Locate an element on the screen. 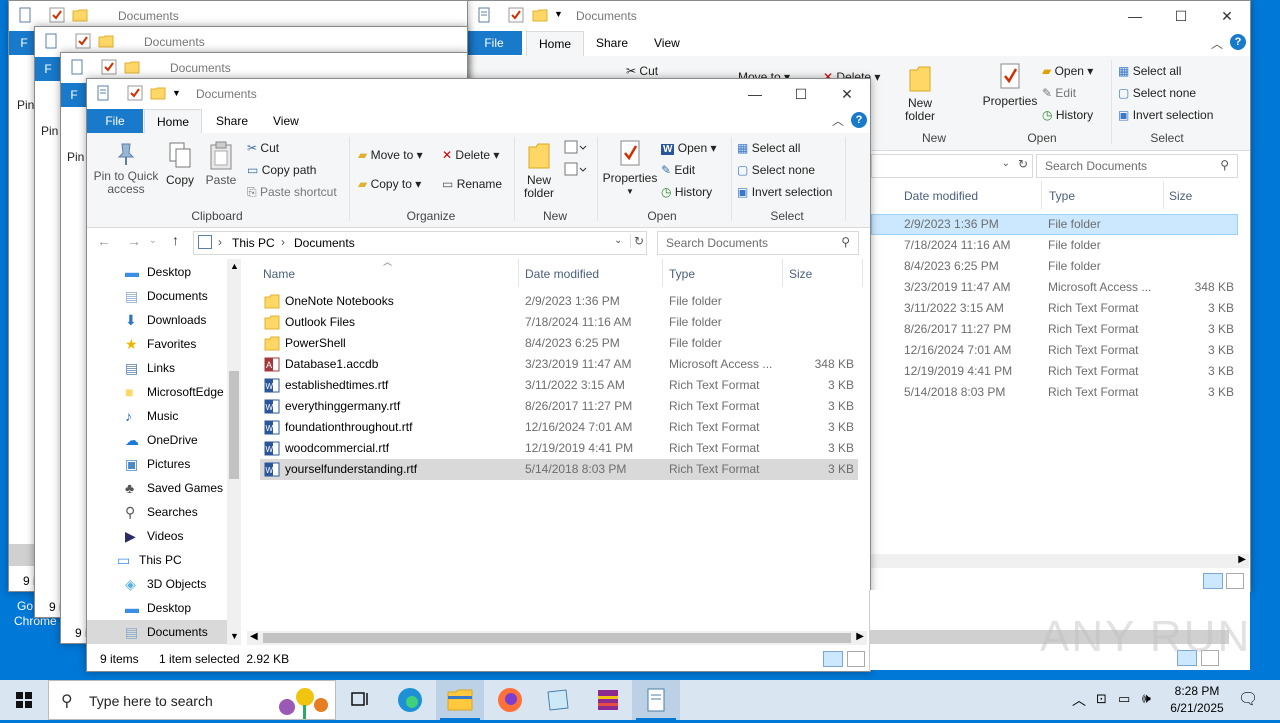 This screenshot has height=723, width=1280. close-button: ✕ is located at coordinates (1227, 16).